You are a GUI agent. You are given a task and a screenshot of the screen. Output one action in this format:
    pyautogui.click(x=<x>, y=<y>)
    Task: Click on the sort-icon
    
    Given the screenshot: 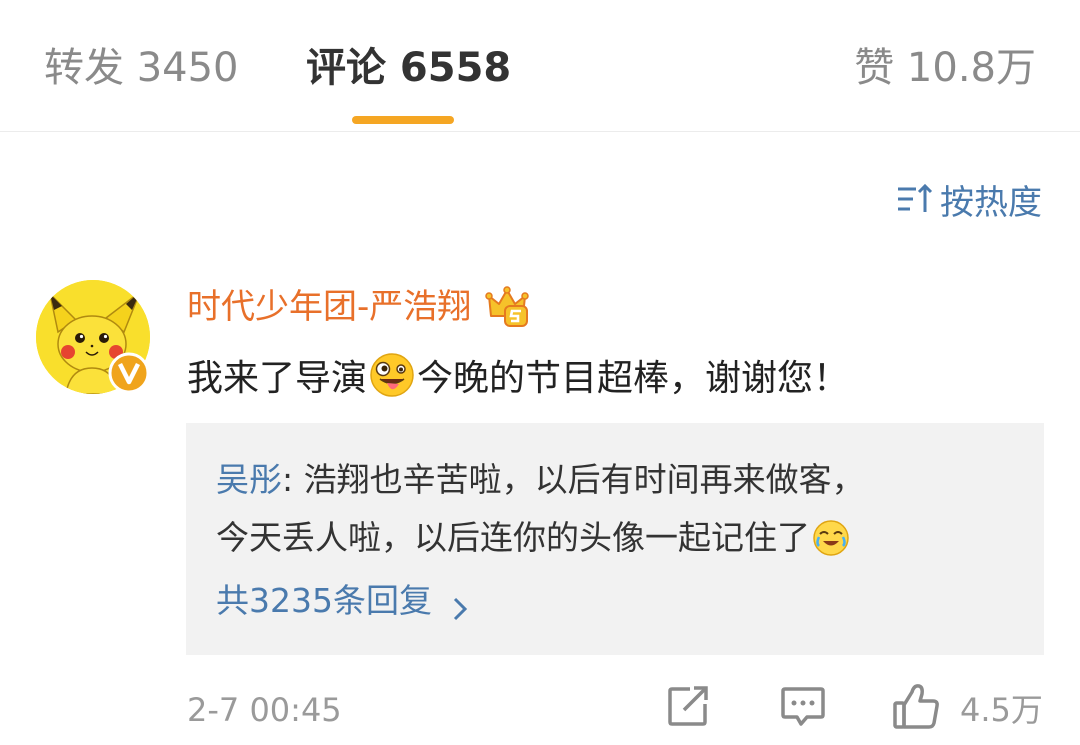 What is the action you would take?
    pyautogui.click(x=915, y=199)
    